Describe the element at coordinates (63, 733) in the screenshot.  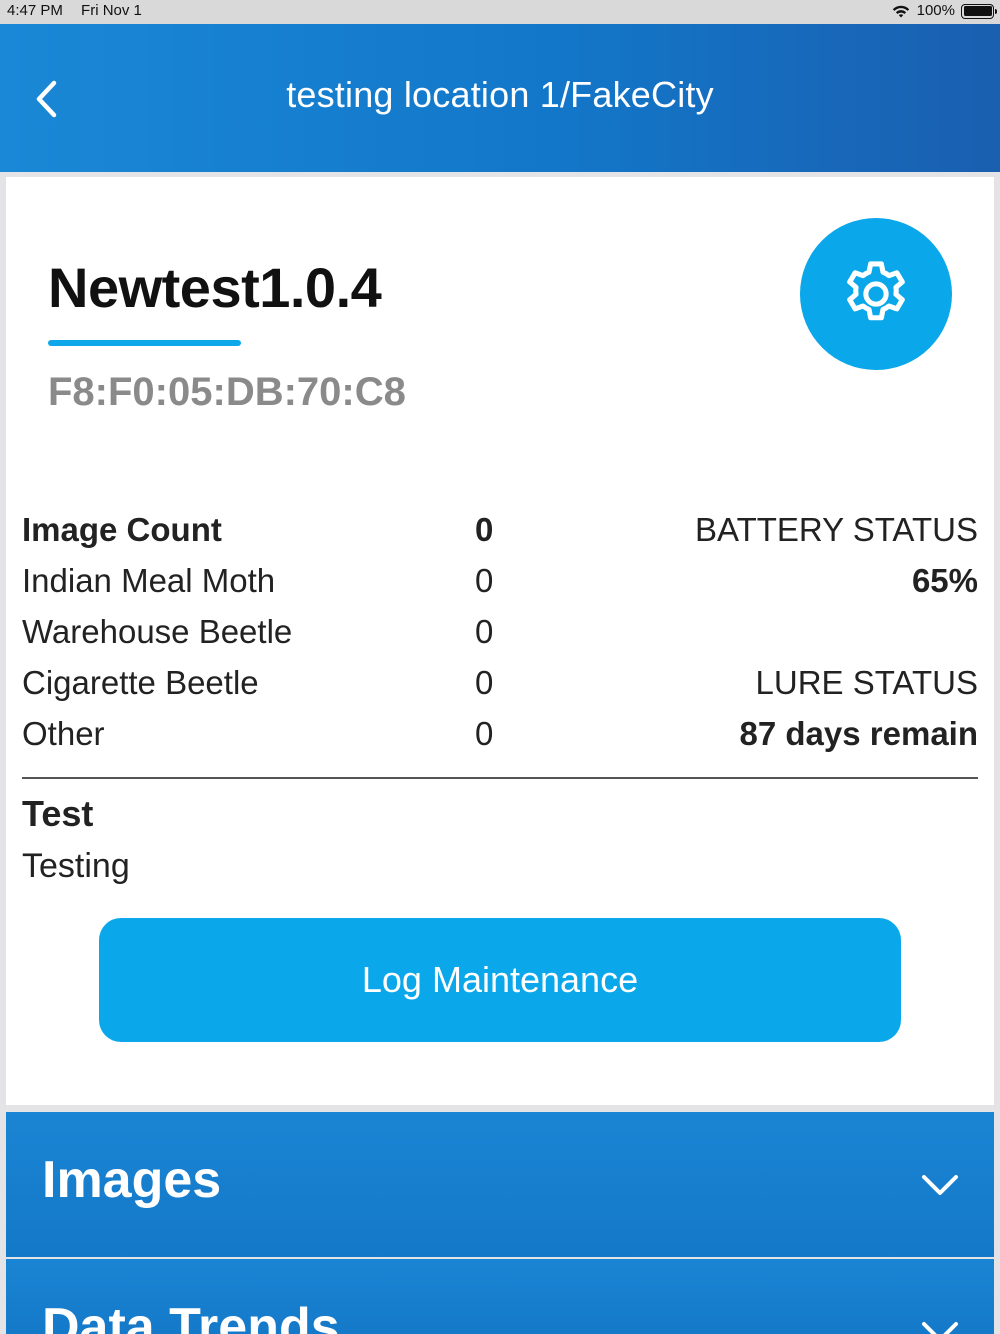
I see `count-label: Other` at that location.